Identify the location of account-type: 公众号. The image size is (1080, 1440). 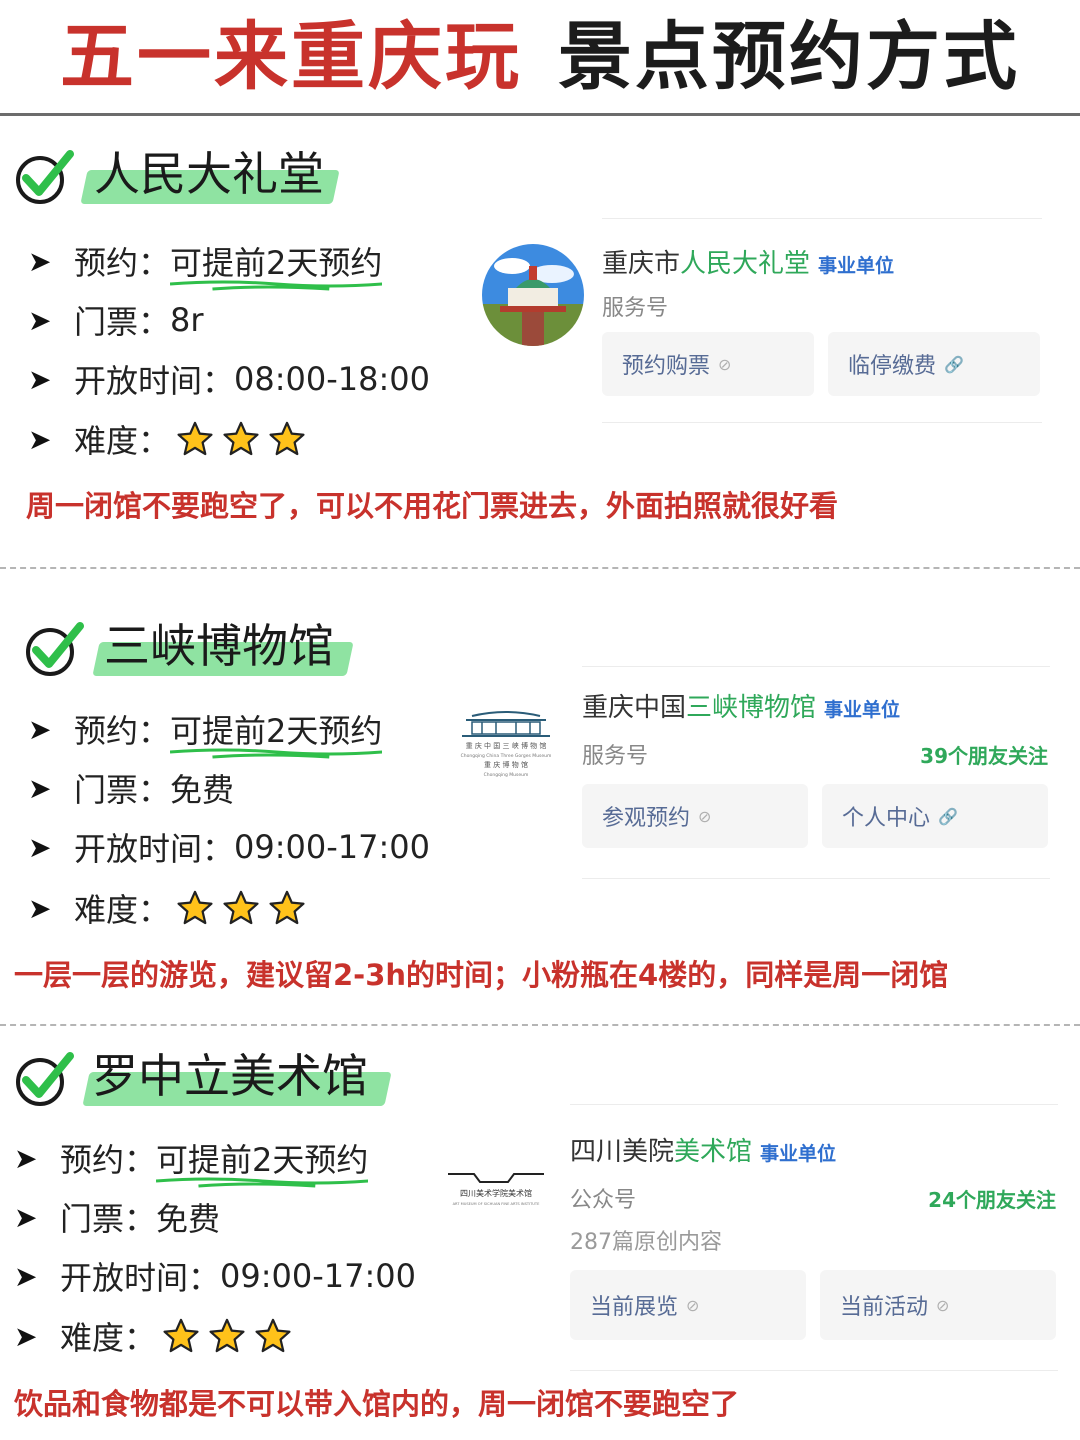
(603, 1200).